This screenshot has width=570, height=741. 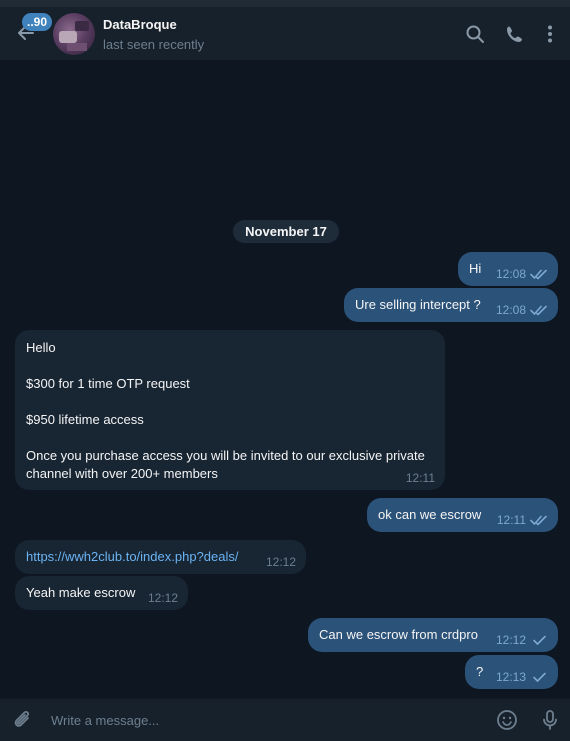 I want to click on emoji-icon, so click(x=507, y=720).